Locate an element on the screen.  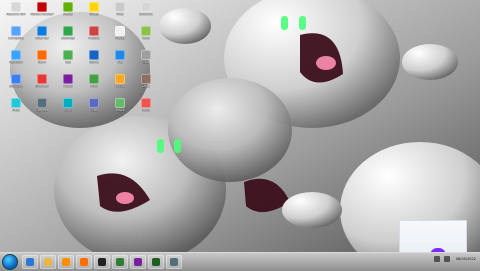
clock: 06/05/2022 is located at coordinates (465, 259).